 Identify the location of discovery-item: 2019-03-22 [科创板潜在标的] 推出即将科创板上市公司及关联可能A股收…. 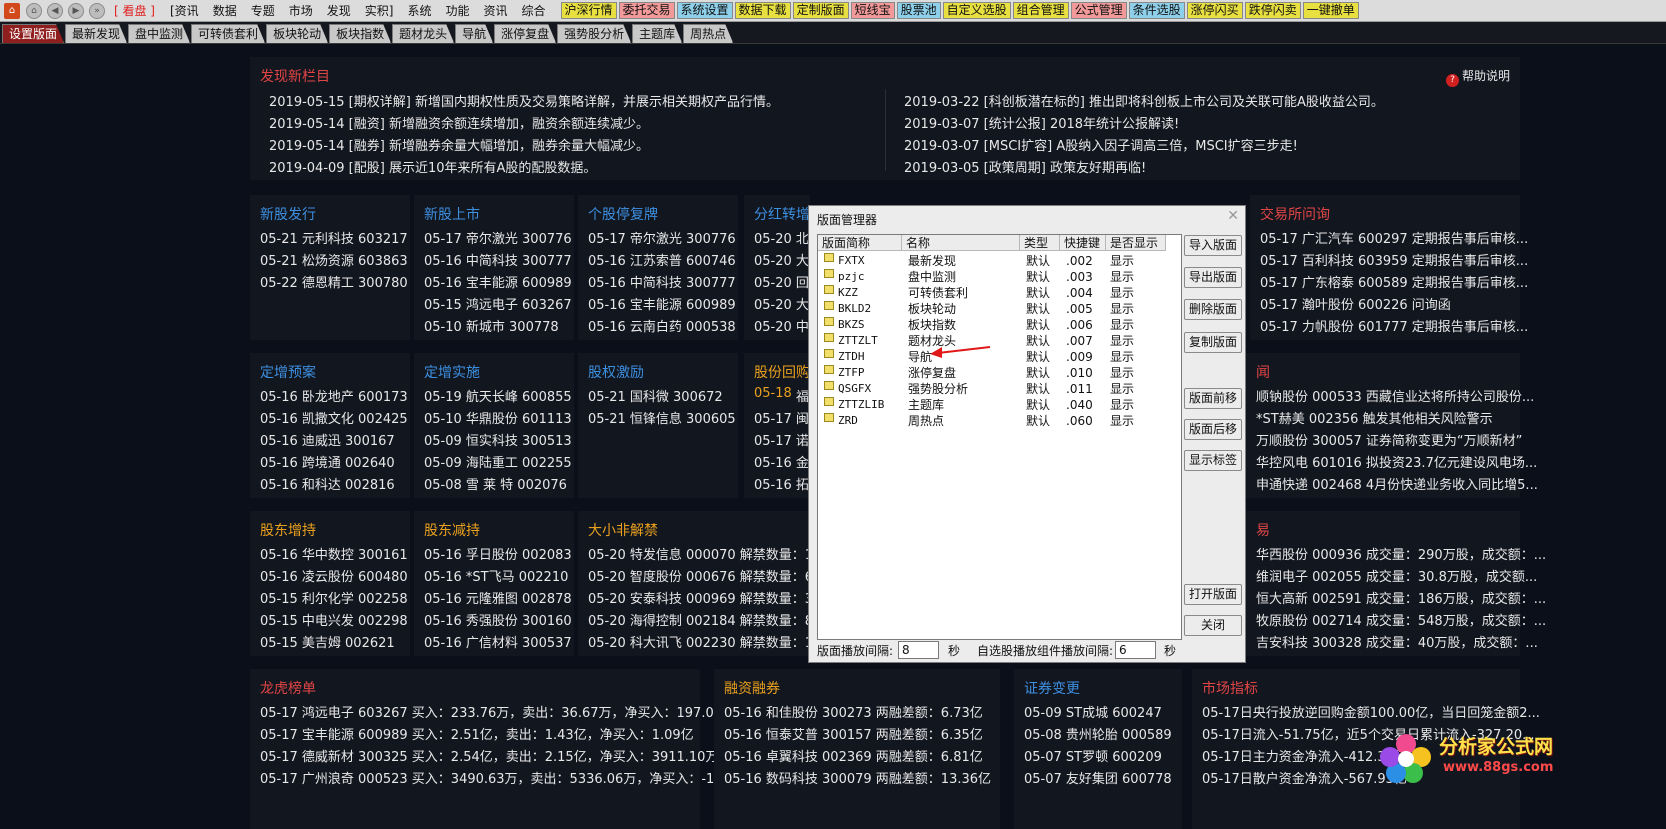
(1144, 100).